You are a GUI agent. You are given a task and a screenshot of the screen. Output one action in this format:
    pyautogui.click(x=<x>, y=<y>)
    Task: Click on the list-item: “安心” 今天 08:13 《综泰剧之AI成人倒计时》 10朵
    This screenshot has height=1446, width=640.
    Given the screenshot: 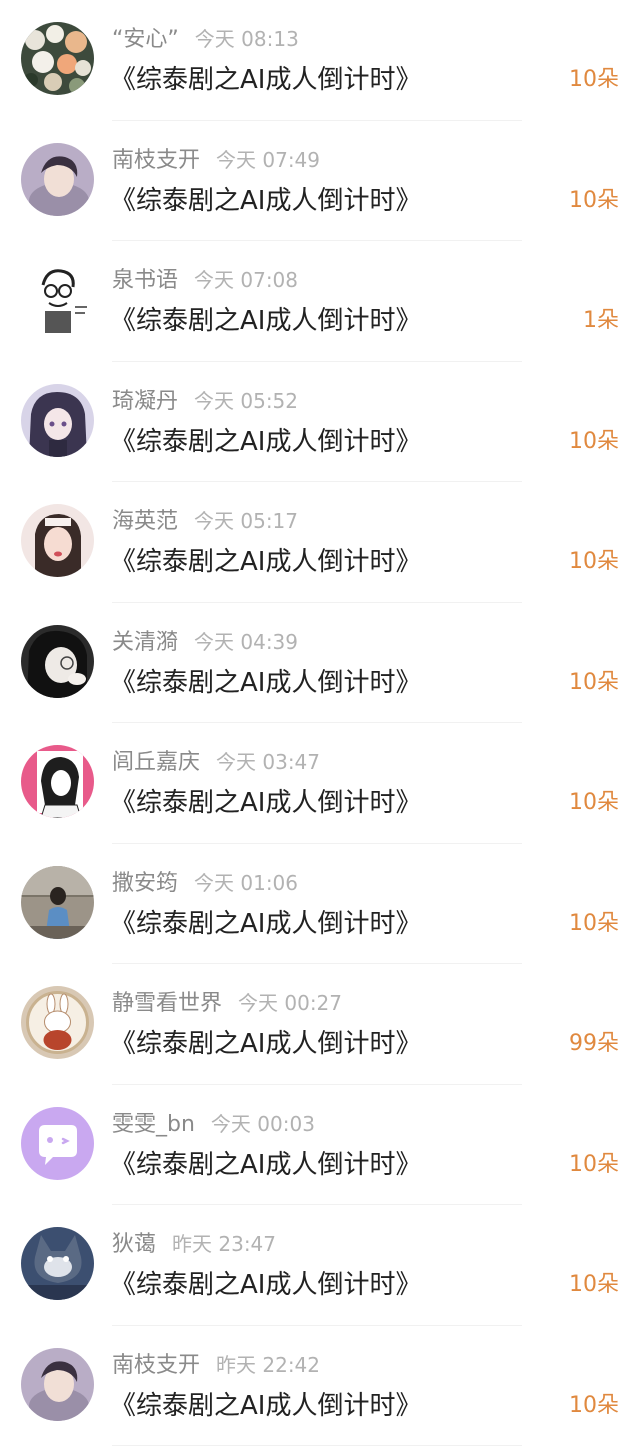 What is the action you would take?
    pyautogui.click(x=320, y=60)
    